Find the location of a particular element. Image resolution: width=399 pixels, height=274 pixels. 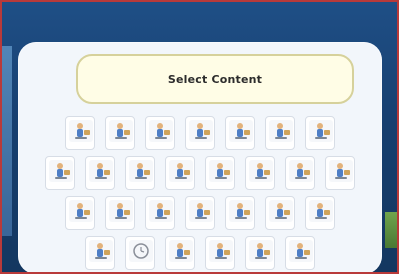

clock-icon is located at coordinates (141, 251).